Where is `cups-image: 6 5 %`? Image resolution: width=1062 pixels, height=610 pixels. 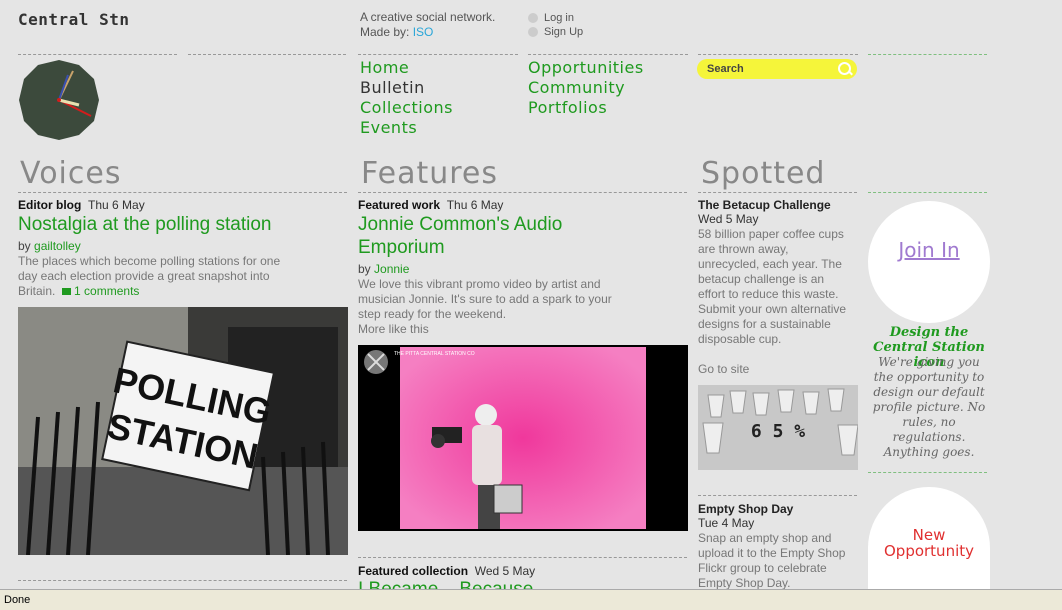
cups-image: 6 5 % is located at coordinates (778, 427).